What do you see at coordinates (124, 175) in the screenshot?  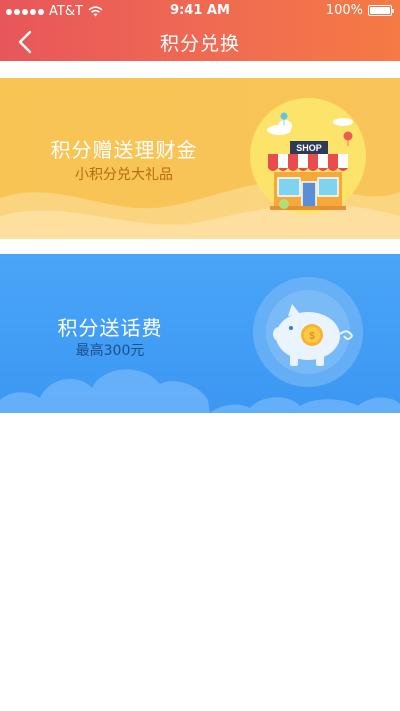 I see `banner-subtitle: 小积分兑大礼品` at bounding box center [124, 175].